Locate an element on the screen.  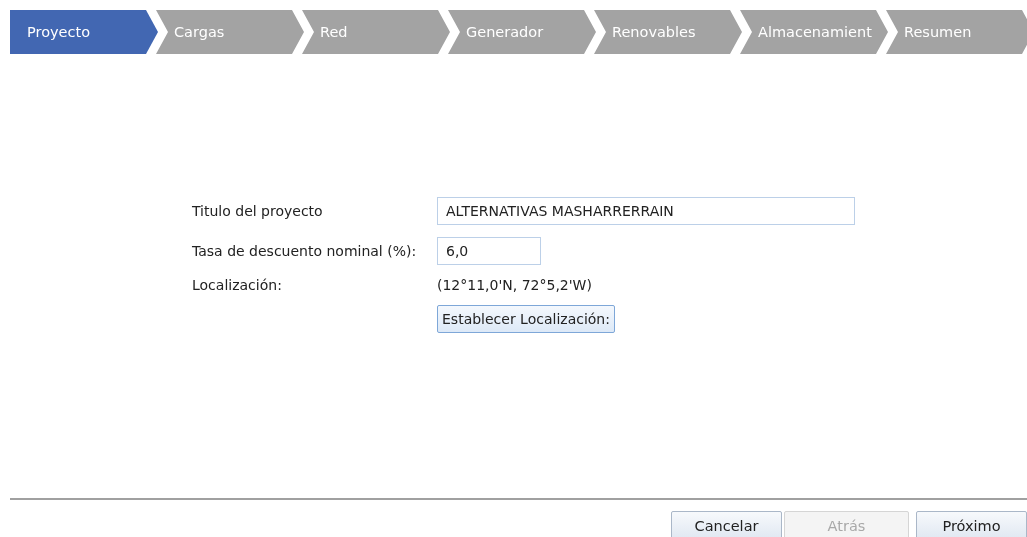
location-value: (12°11,0'N, 72°5,2'W) is located at coordinates (514, 285).